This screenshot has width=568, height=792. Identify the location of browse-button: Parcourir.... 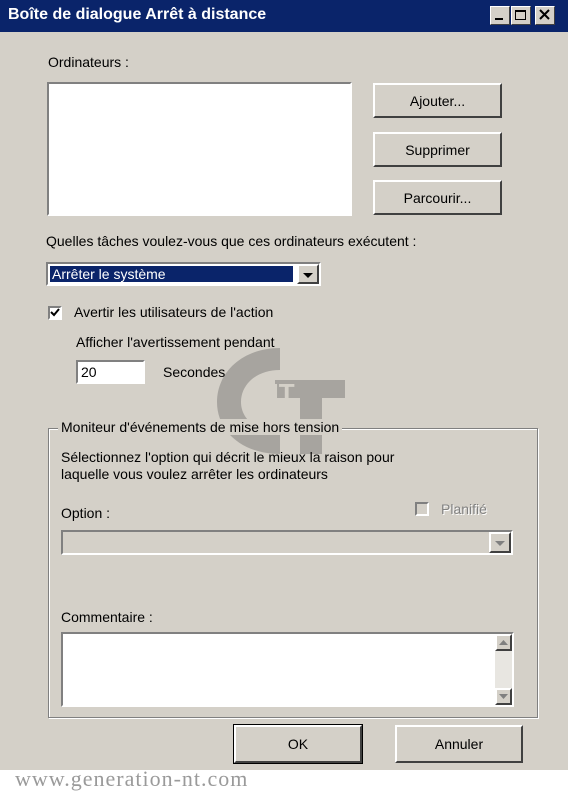
(437, 197).